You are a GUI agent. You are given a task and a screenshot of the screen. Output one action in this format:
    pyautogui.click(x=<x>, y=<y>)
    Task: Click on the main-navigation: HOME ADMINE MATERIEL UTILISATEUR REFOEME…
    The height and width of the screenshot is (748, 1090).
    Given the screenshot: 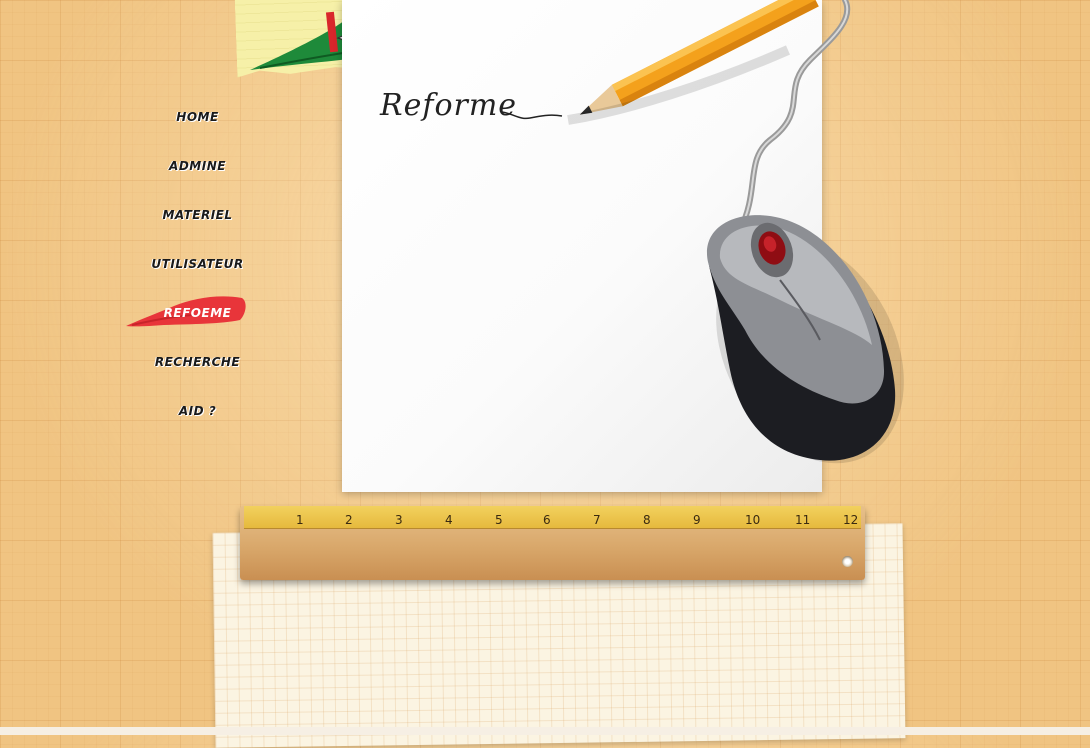 What is the action you would take?
    pyautogui.click(x=197, y=263)
    